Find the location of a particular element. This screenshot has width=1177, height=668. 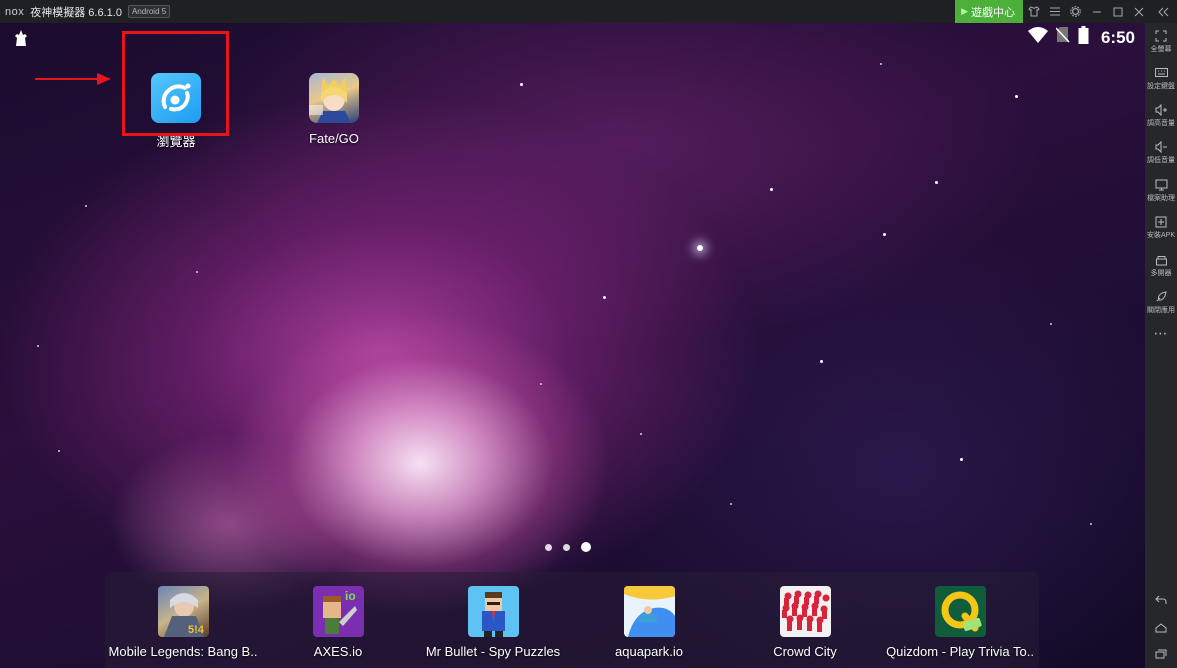

sidebar-item-file-assistant: 檔案助理 is located at coordinates (1161, 191).